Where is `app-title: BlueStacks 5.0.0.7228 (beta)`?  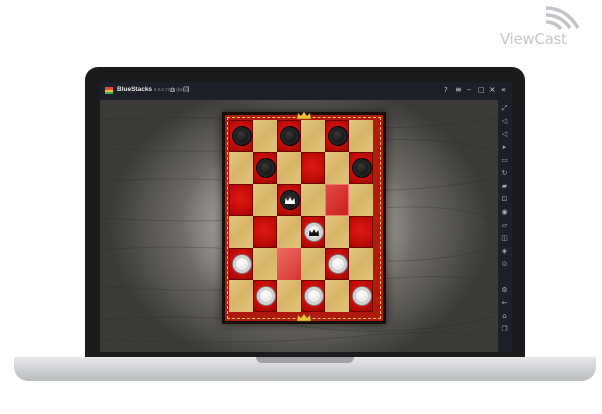 app-title: BlueStacks 5.0.0.7228 (beta) is located at coordinates (152, 89).